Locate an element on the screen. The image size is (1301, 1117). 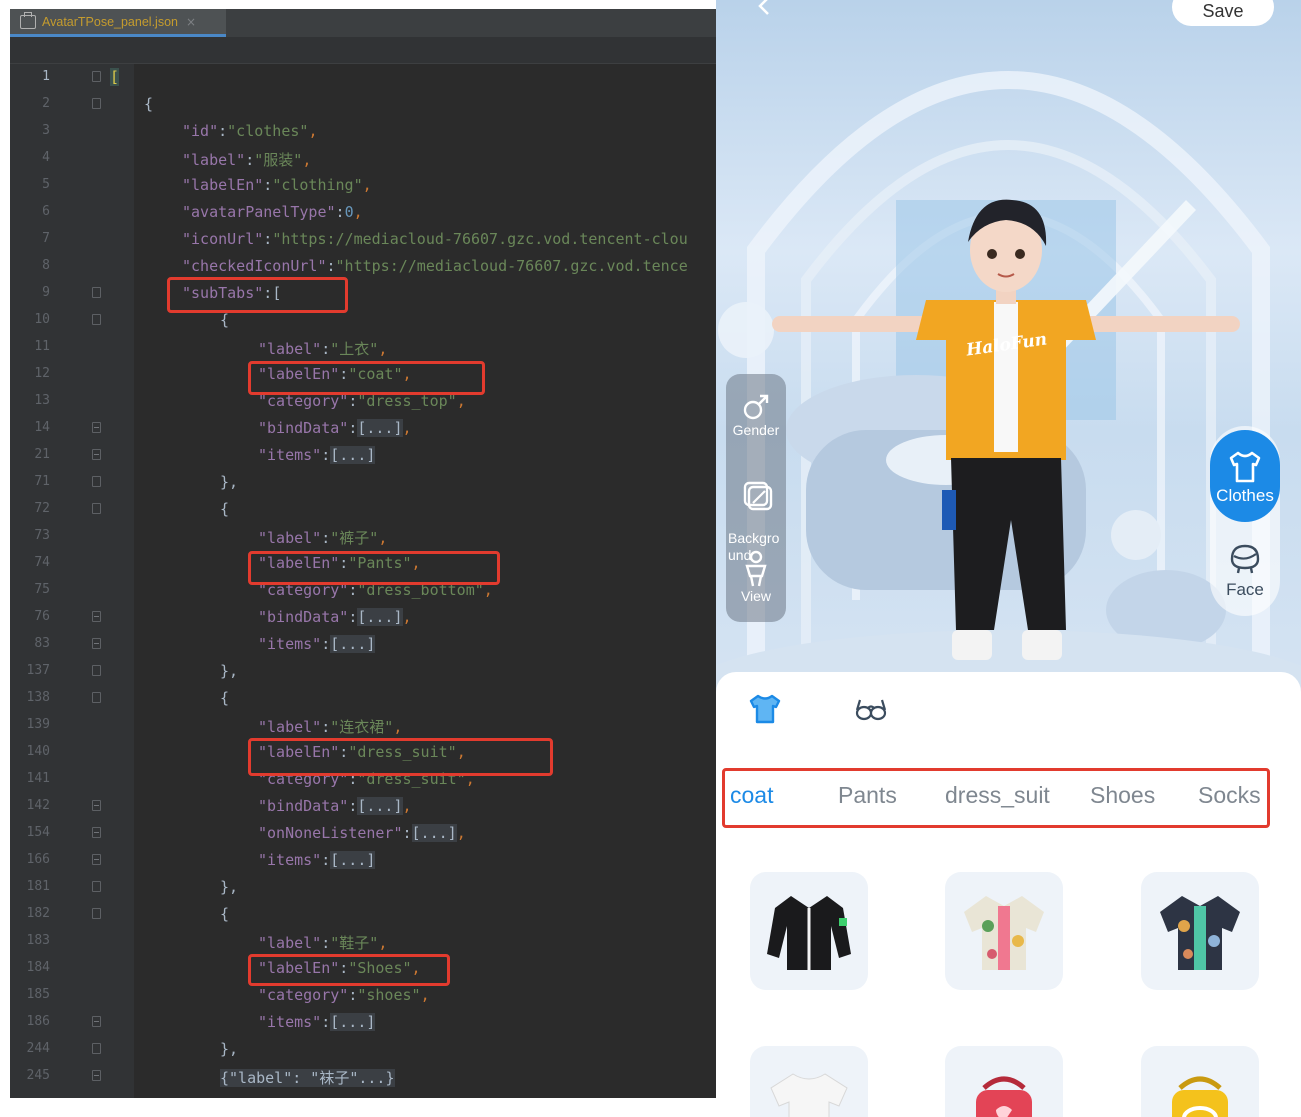
code-line: 186 "items":[...] is located at coordinates (363, 1022).